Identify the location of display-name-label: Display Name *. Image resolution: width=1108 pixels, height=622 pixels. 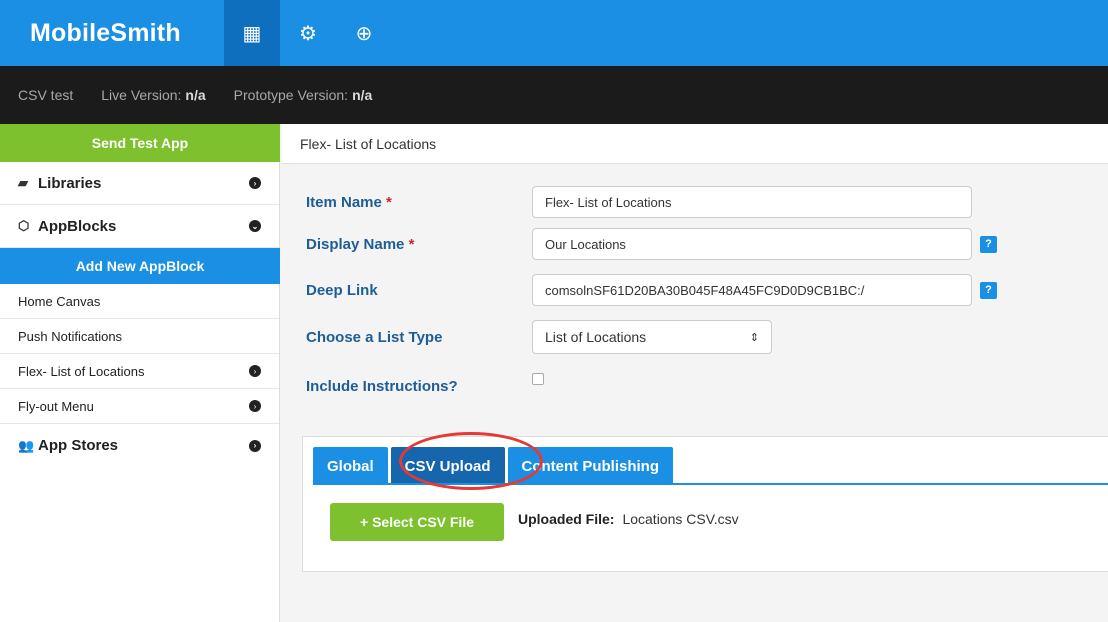
(419, 244).